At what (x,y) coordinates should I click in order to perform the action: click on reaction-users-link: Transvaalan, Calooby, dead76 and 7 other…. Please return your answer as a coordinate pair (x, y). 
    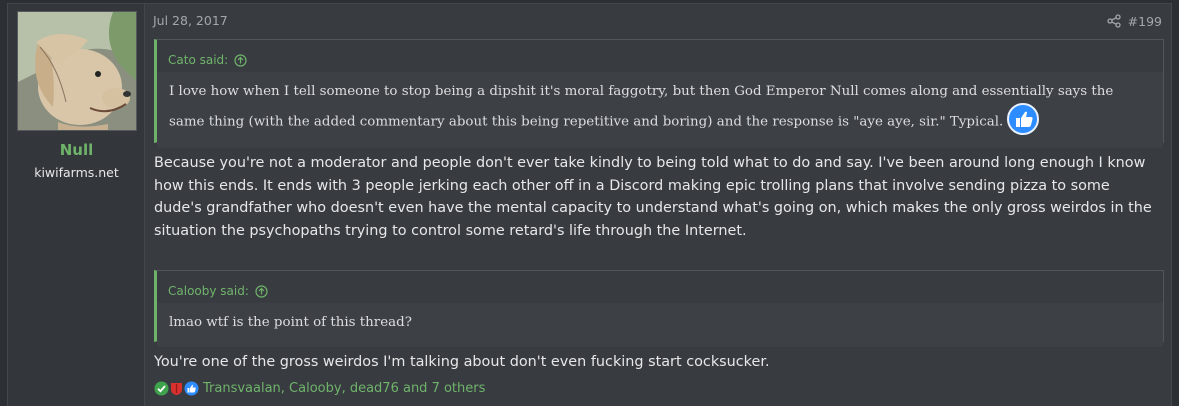
    Looking at the image, I should click on (344, 388).